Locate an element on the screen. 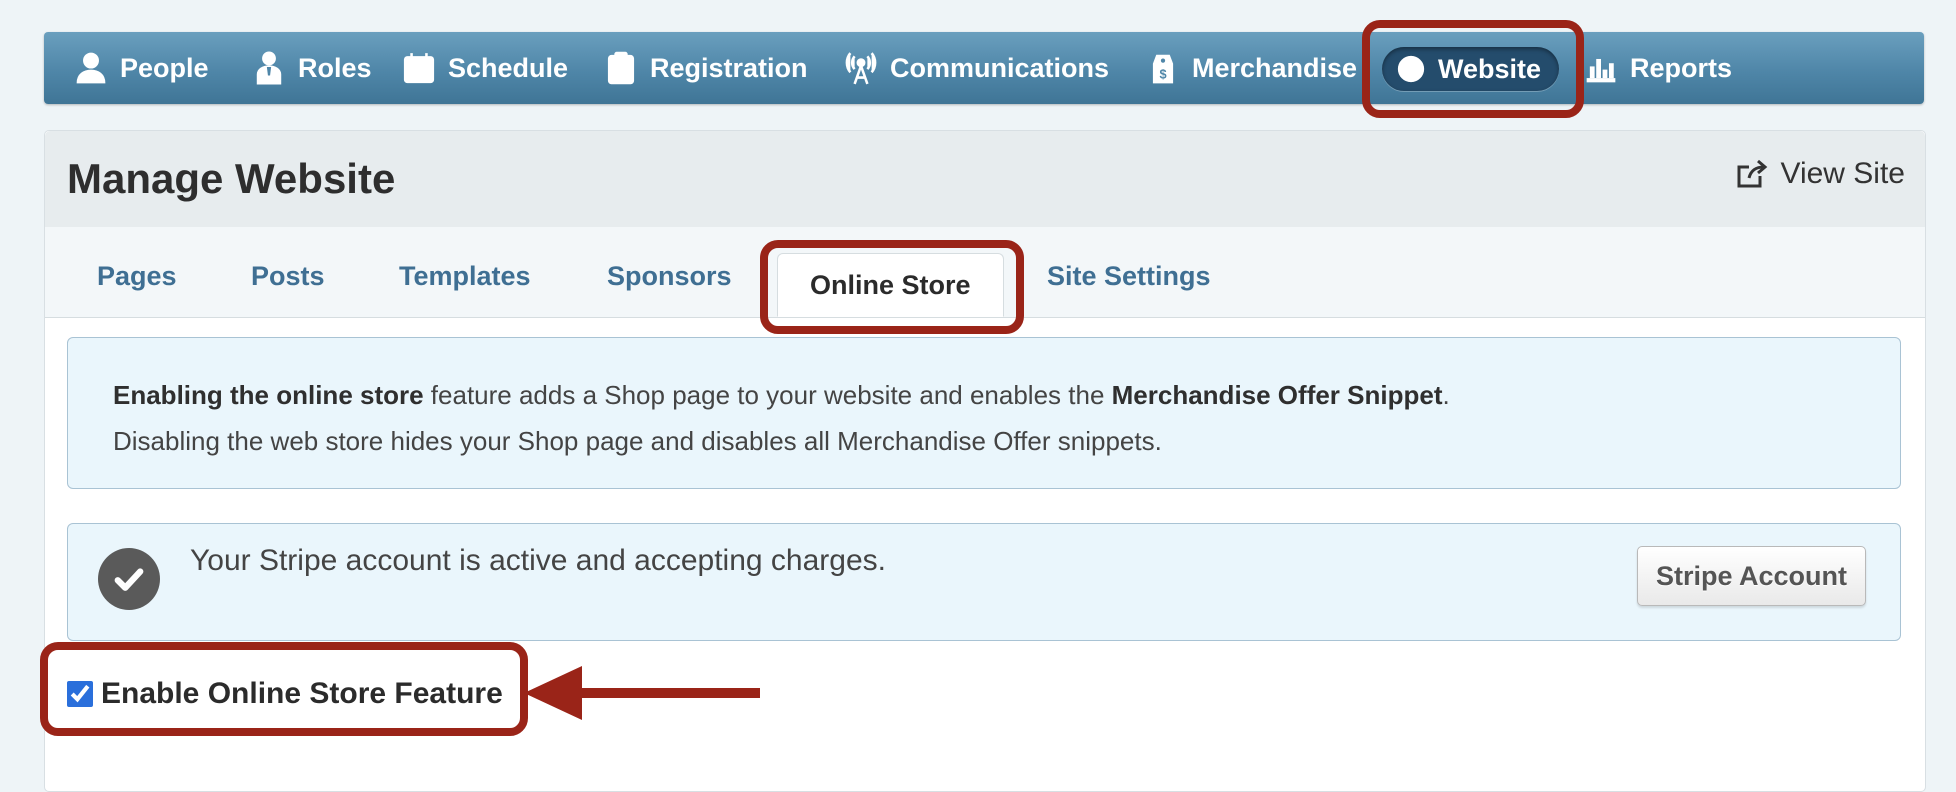 The image size is (1956, 792). info-text-2: . is located at coordinates (1446, 395).